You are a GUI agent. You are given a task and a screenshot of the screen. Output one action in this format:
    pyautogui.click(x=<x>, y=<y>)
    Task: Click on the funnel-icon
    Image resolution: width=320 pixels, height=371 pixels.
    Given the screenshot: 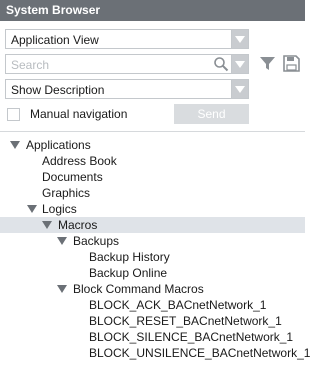 What is the action you would take?
    pyautogui.click(x=267, y=63)
    